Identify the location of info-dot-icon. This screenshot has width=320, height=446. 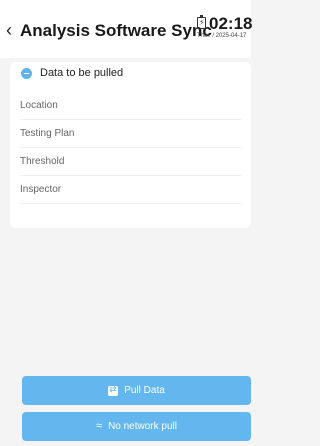
(26, 73).